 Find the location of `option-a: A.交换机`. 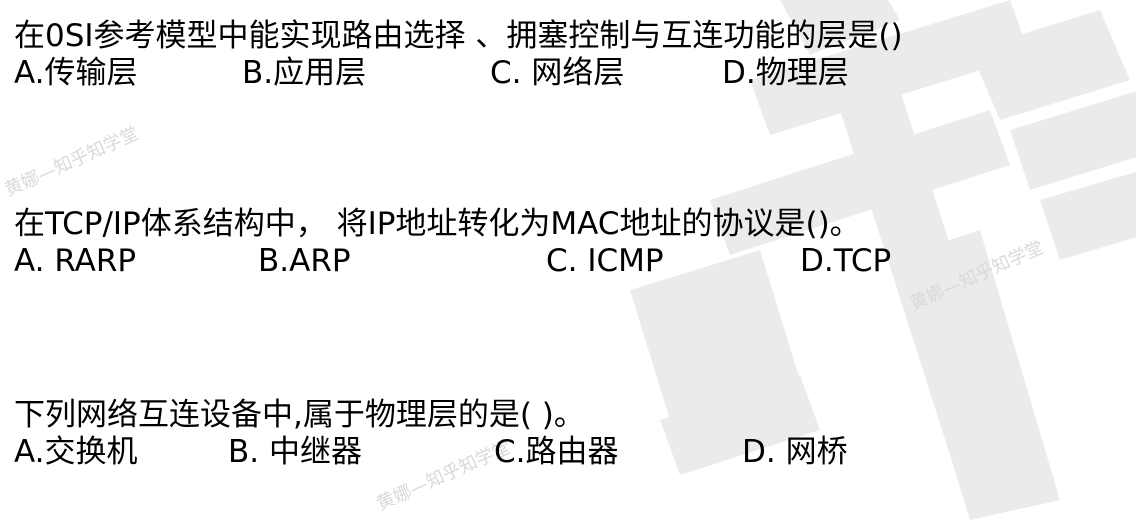

option-a: A.交换机 is located at coordinates (76, 452).